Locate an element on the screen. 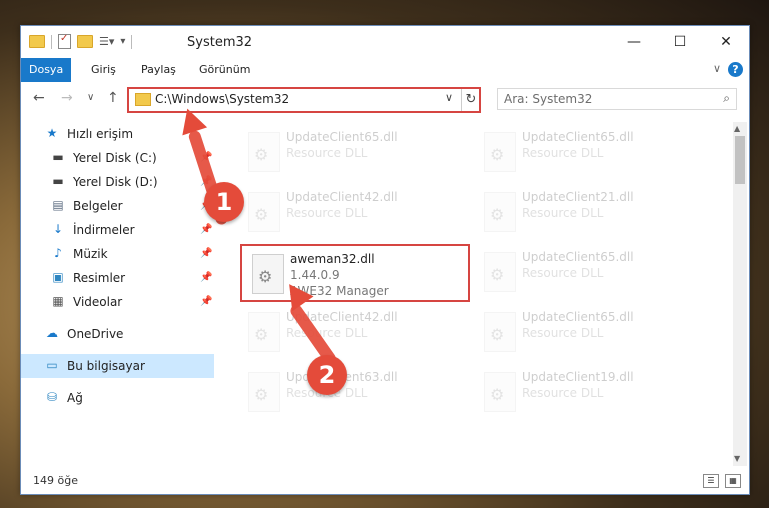 The image size is (769, 508). step-2-badge: 2 is located at coordinates (327, 375).